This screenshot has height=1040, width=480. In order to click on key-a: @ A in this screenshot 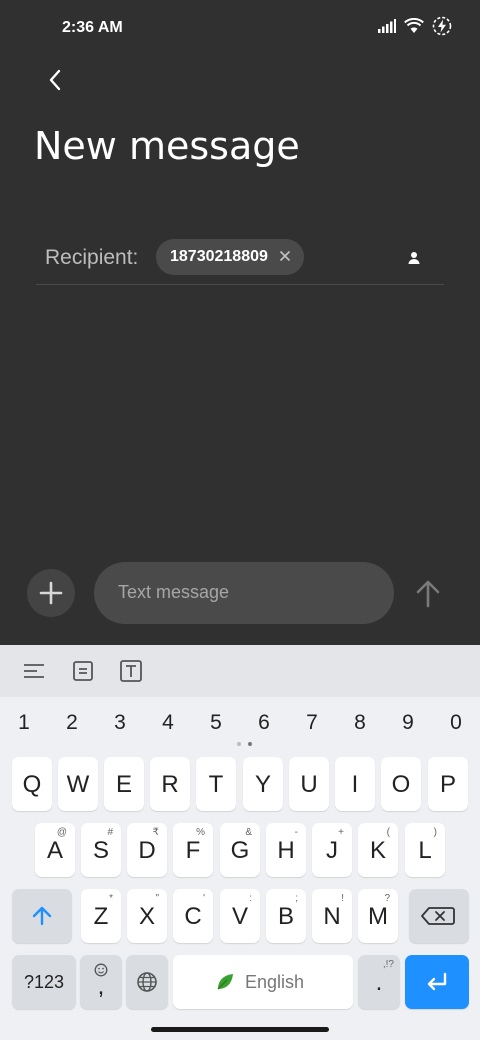, I will do `click(55, 850)`.